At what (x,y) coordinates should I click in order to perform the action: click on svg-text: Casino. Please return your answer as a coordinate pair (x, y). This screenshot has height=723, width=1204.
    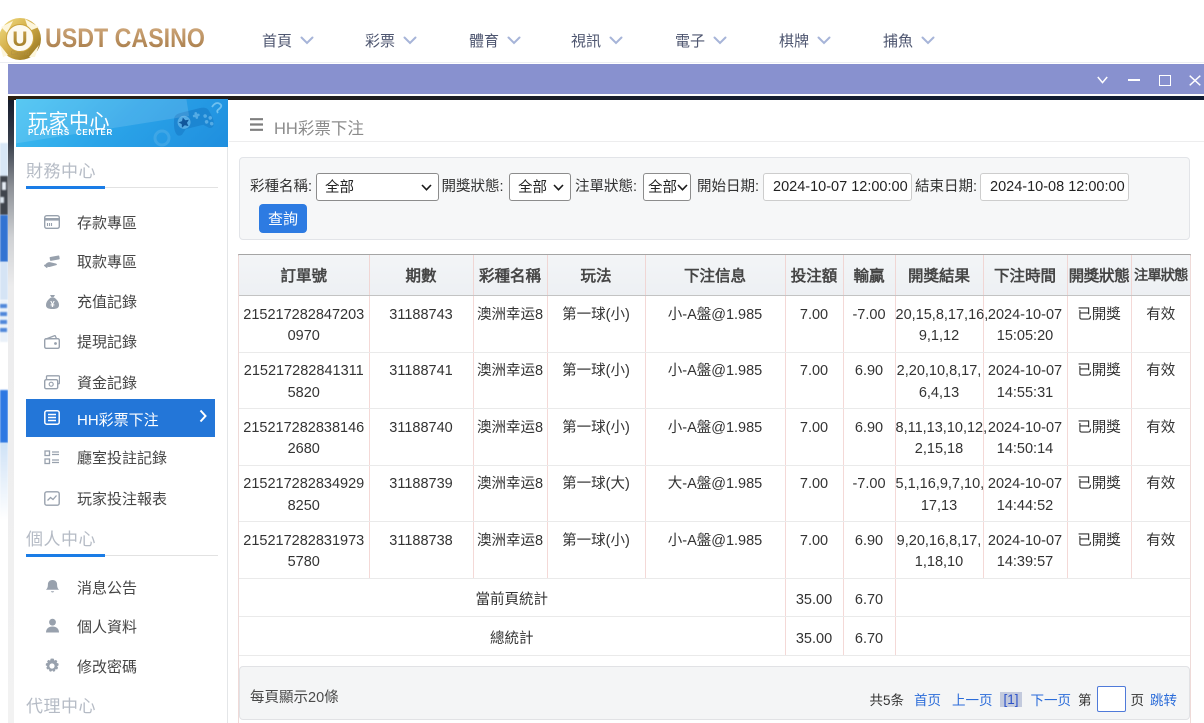
    Looking at the image, I should click on (20, 54).